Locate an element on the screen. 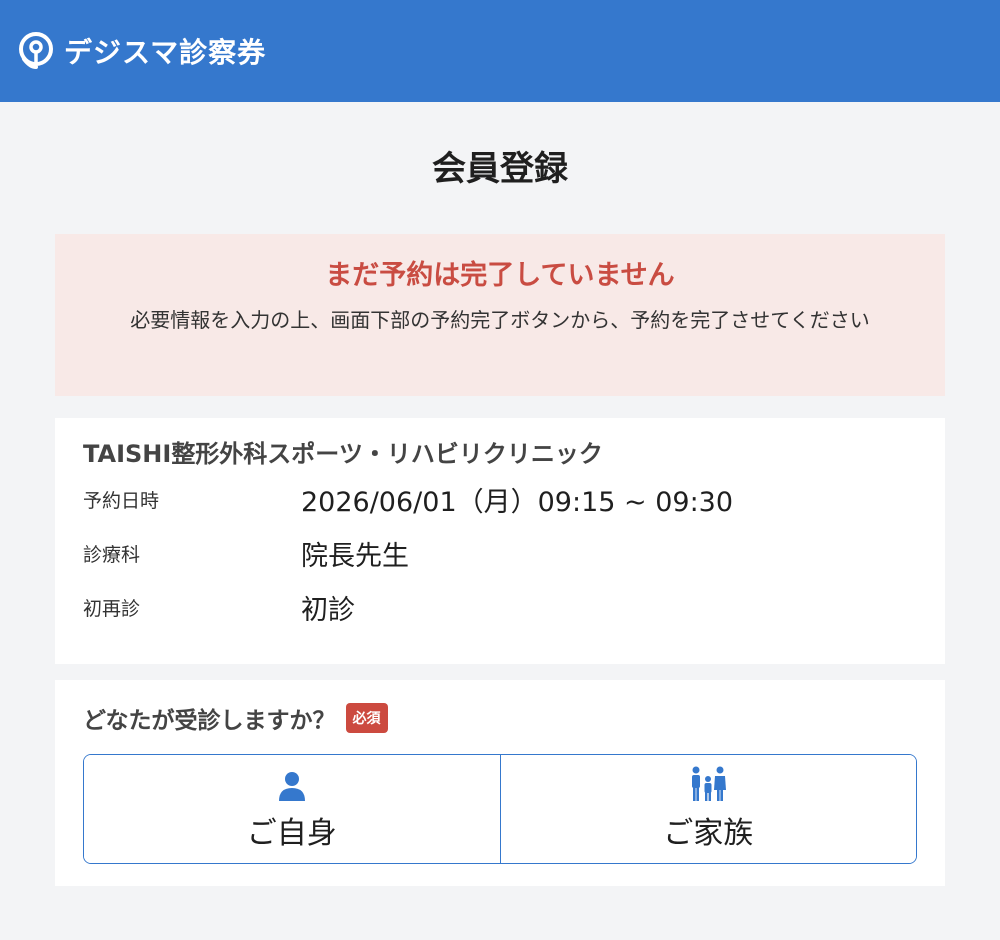 This screenshot has width=1000, height=940. reservation-datetime-row: 予約日時 2026/06/01（月）09:15 ~ 09:30 is located at coordinates (500, 499).